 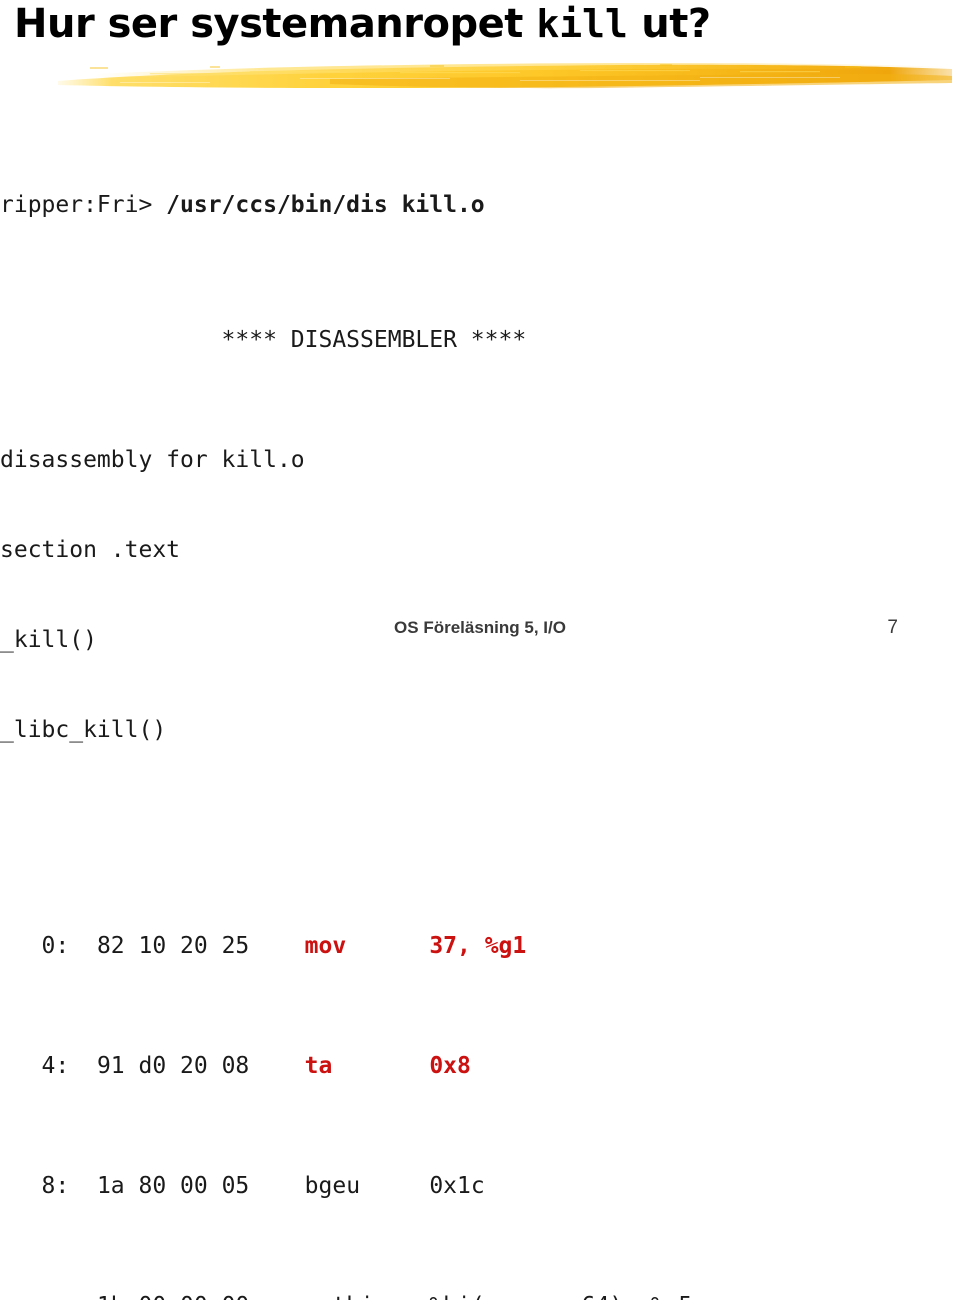 What do you see at coordinates (505, 76) in the screenshot?
I see `brush-stroke-icon` at bounding box center [505, 76].